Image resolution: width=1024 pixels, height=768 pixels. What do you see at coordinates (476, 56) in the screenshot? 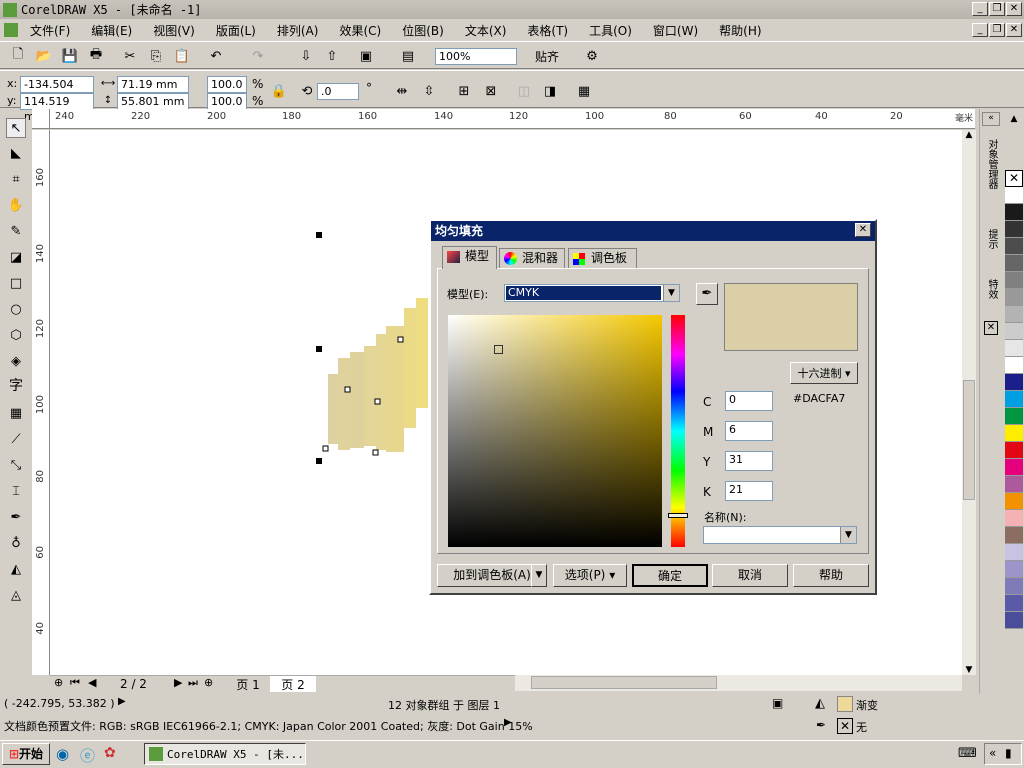
I see `zoom-select: 100%` at bounding box center [476, 56].